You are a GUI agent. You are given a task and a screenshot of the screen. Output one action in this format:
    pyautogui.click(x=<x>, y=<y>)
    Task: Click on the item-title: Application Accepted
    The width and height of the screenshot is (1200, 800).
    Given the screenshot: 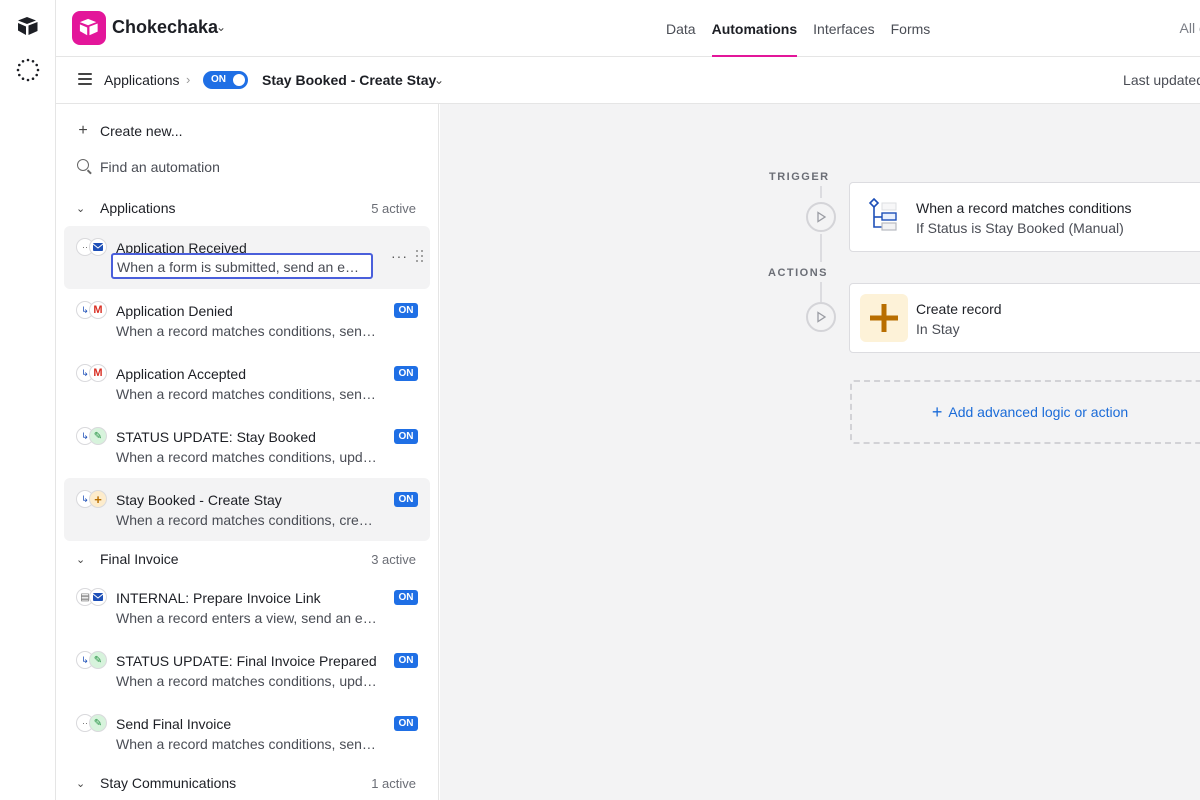 What is the action you would take?
    pyautogui.click(x=181, y=374)
    